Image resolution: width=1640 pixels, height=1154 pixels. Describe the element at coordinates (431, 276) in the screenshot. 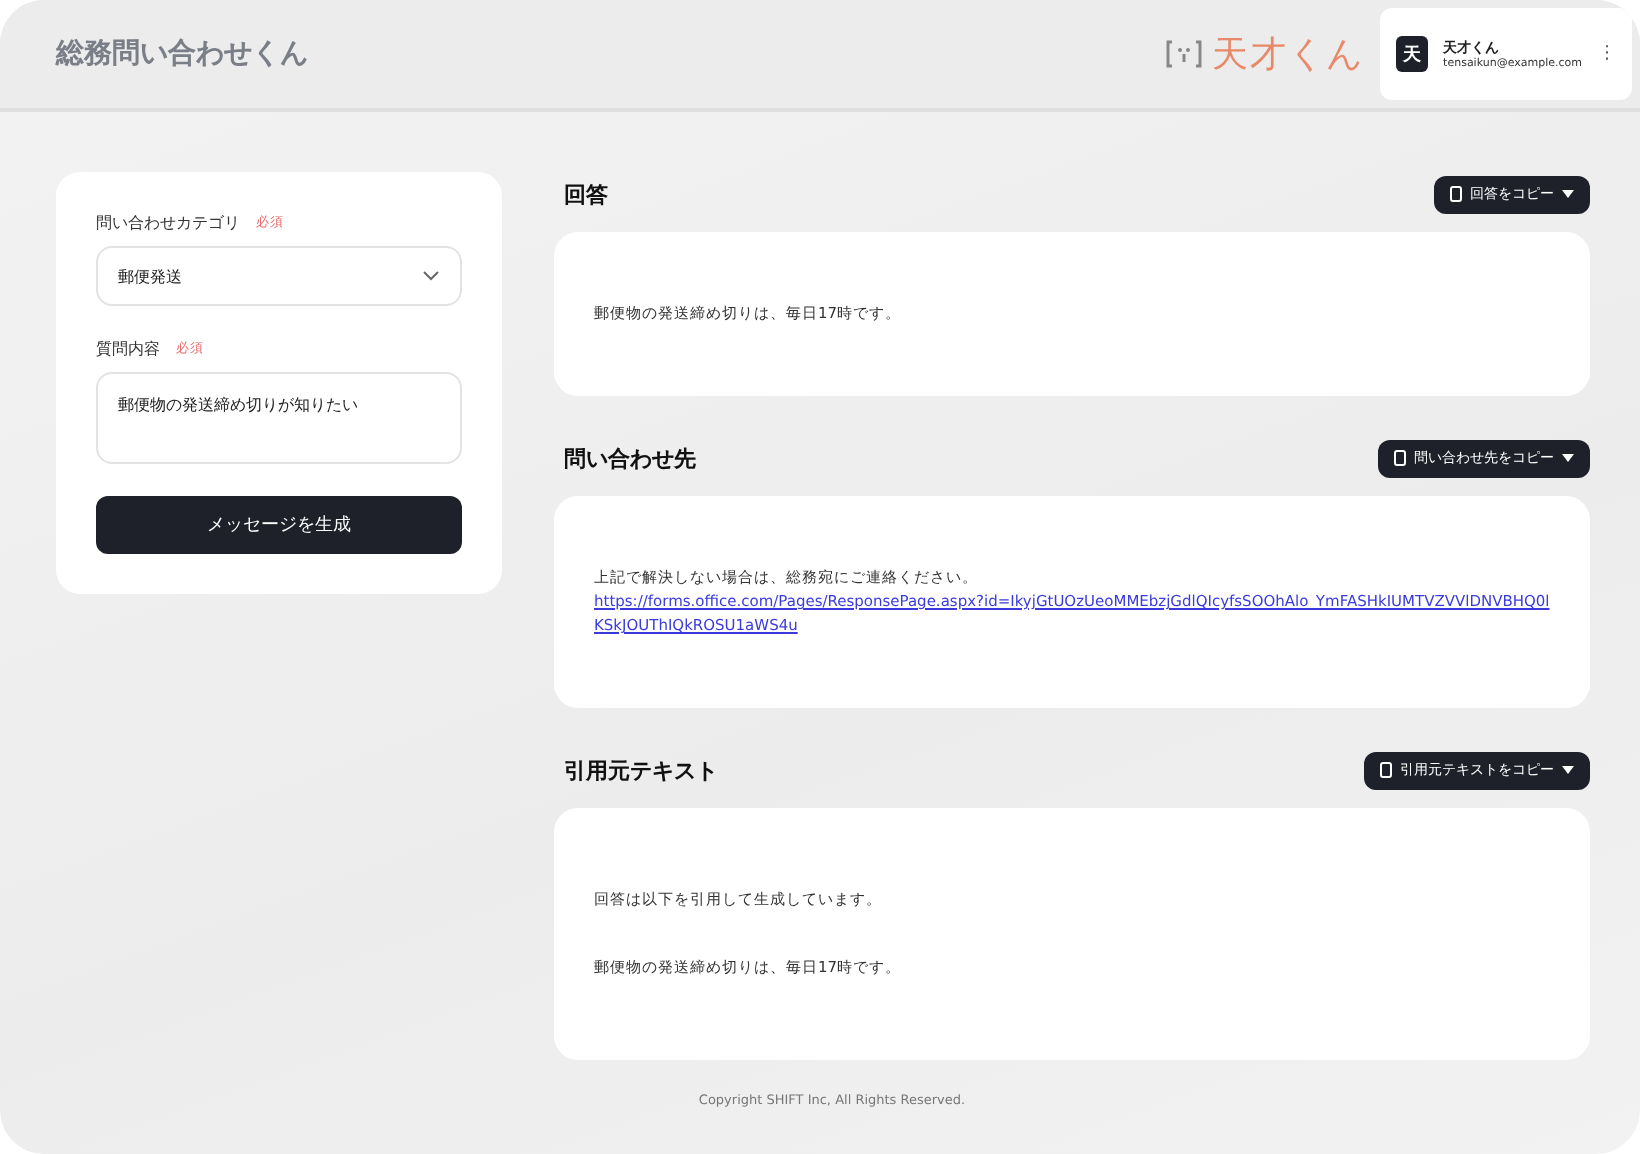

I see `chevron-down-icon` at that location.